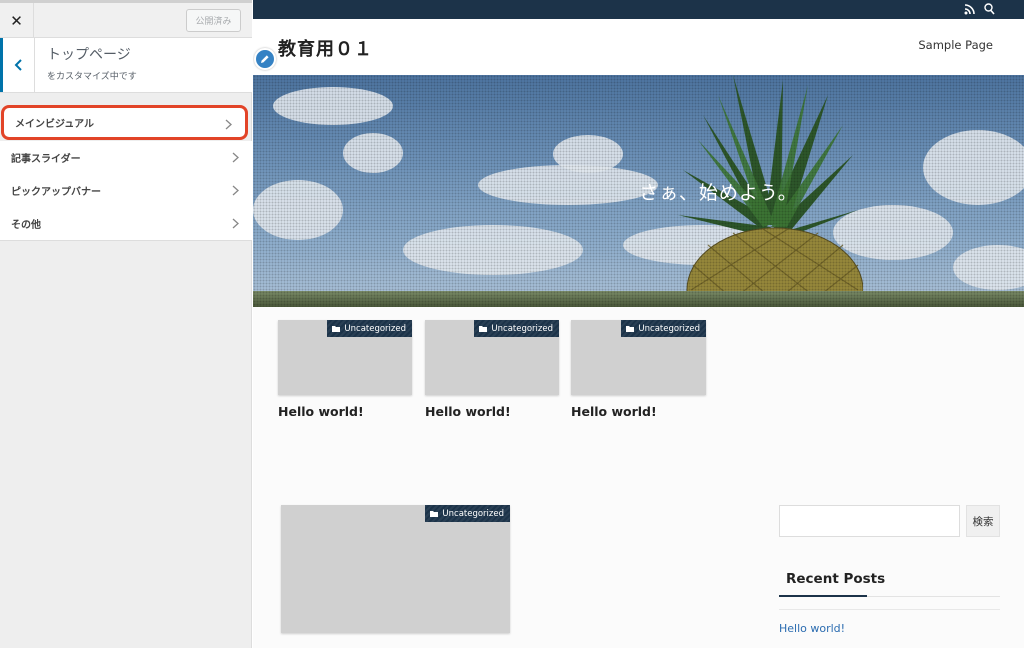 The image size is (1024, 648). I want to click on panel-item-label: メインビジュアル, so click(54, 124).